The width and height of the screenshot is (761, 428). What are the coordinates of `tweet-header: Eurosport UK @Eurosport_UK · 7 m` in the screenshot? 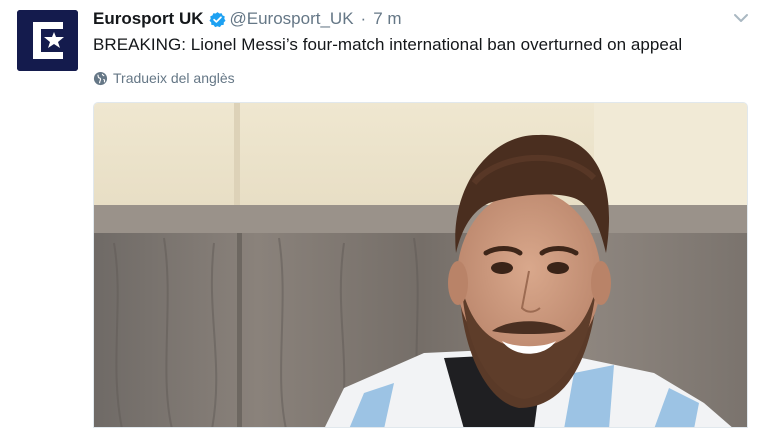 It's located at (407, 19).